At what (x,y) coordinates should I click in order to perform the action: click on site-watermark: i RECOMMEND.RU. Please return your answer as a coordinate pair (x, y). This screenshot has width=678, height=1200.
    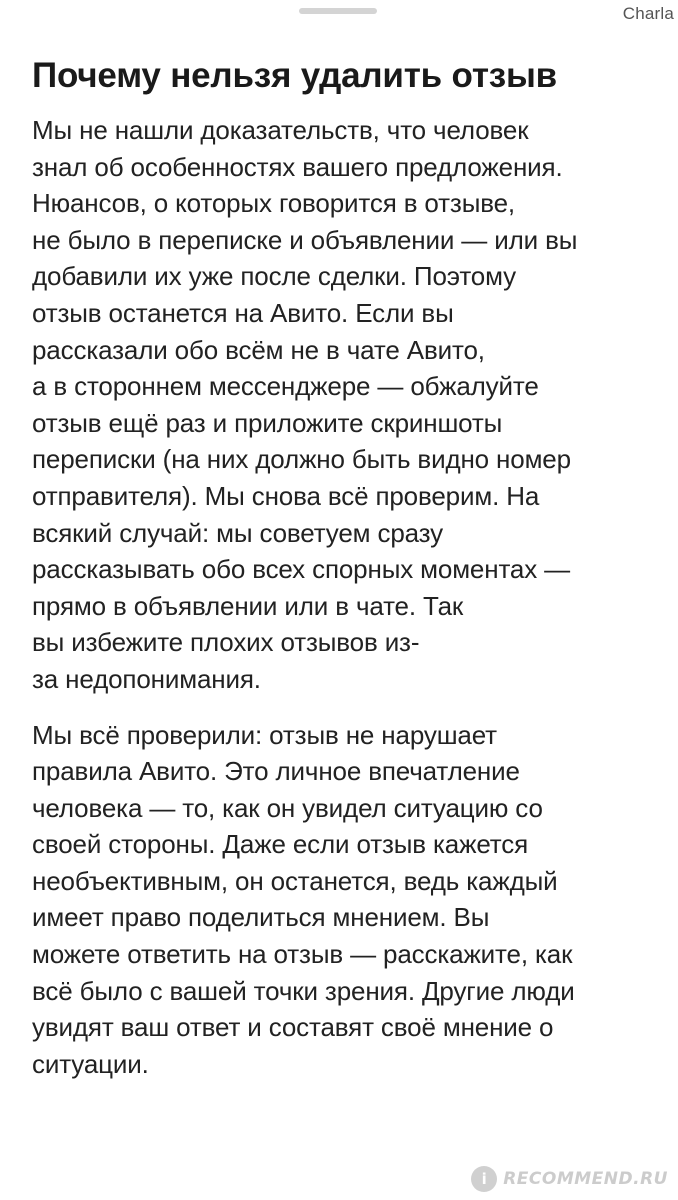
    Looking at the image, I should click on (569, 1179).